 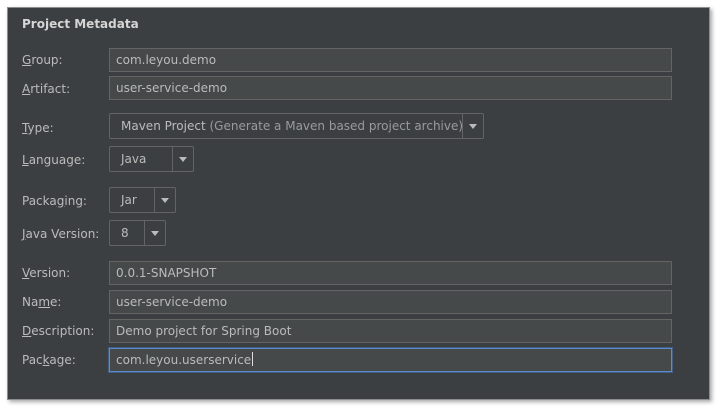 I want to click on description-label-text: escription:, so click(x=63, y=331).